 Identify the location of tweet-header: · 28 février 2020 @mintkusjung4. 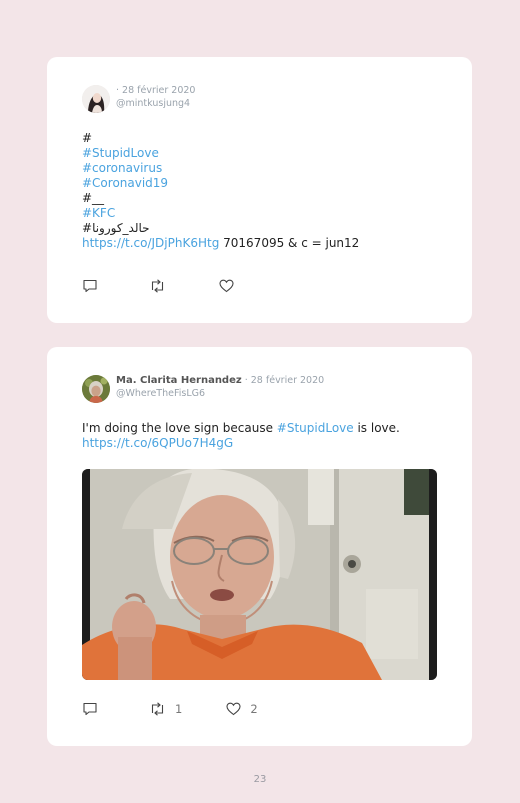
(138, 99).